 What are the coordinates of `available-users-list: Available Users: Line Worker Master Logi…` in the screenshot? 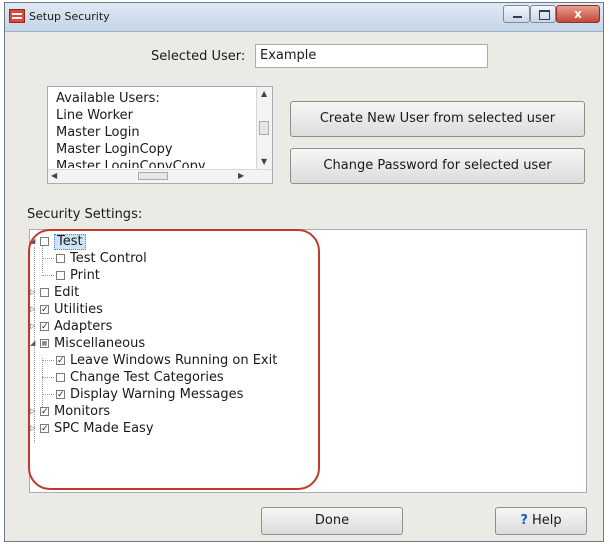 It's located at (160, 135).